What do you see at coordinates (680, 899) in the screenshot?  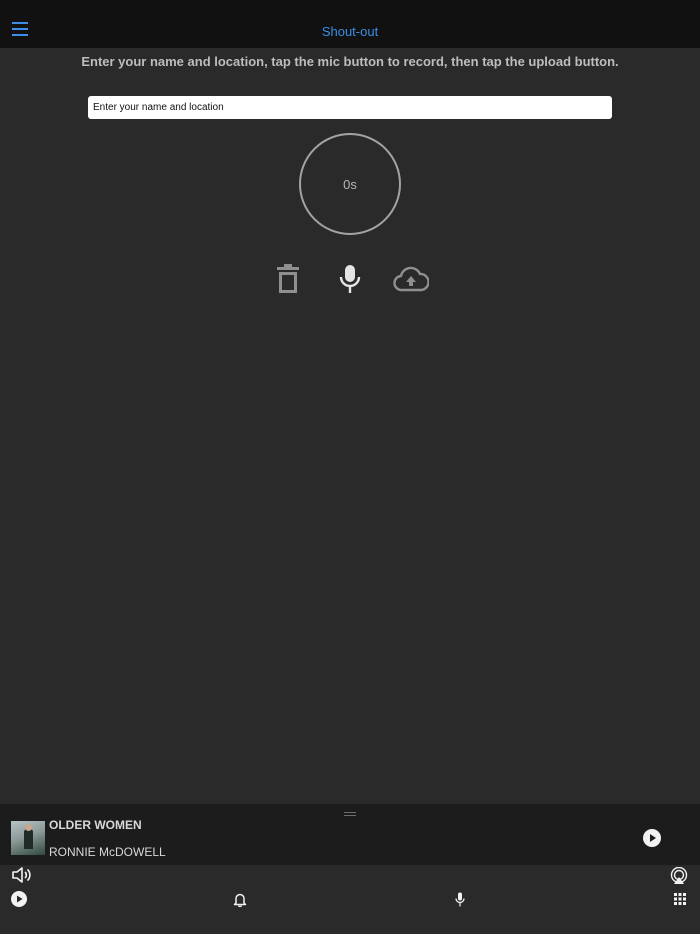 I see `grid-icon` at bounding box center [680, 899].